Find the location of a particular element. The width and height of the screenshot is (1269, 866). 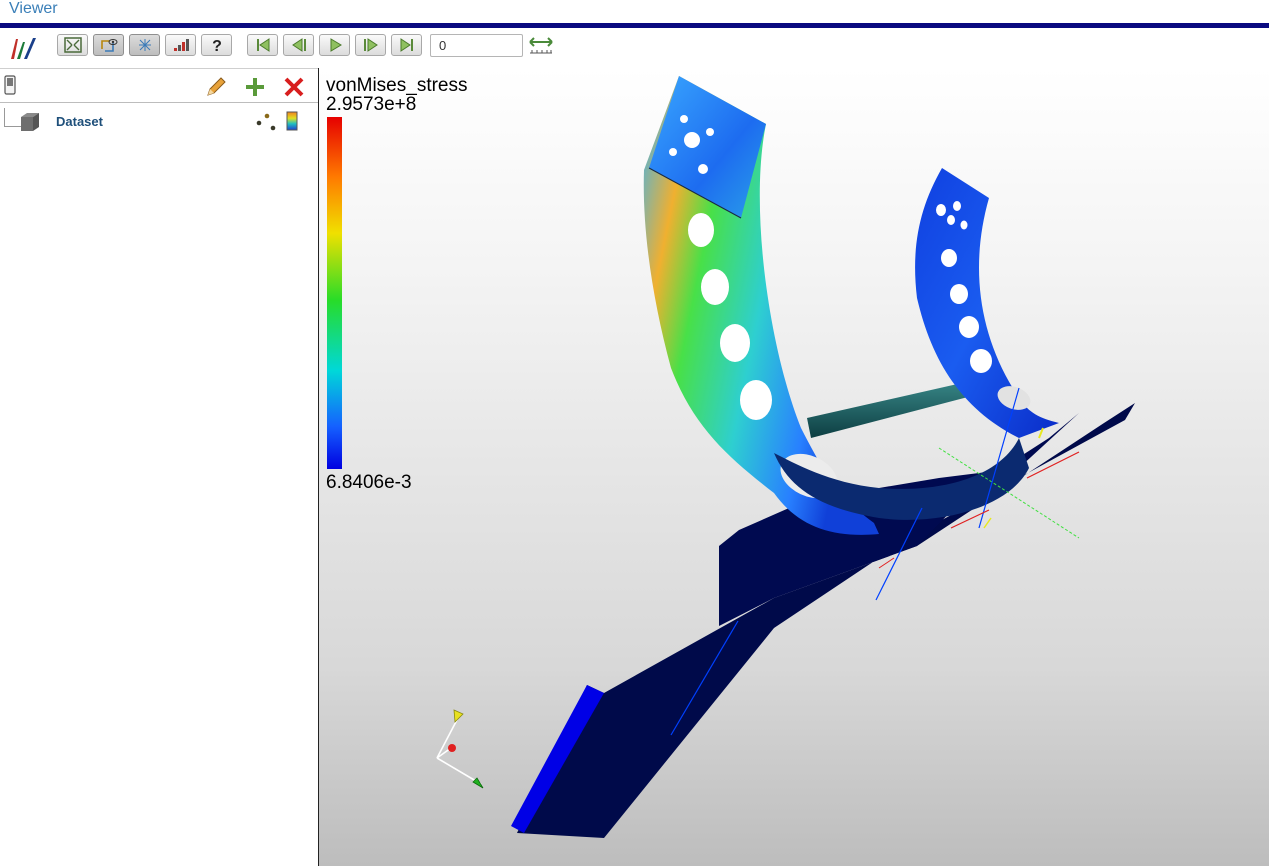

play-icon is located at coordinates (336, 45).